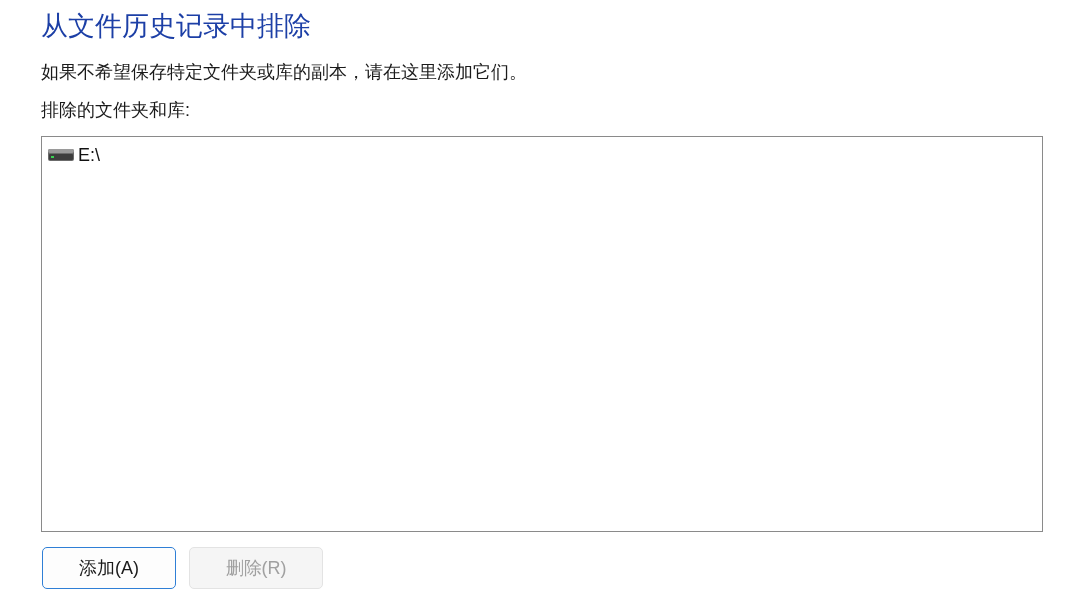 This screenshot has width=1080, height=611. Describe the element at coordinates (61, 155) in the screenshot. I see `drive-icon` at that location.